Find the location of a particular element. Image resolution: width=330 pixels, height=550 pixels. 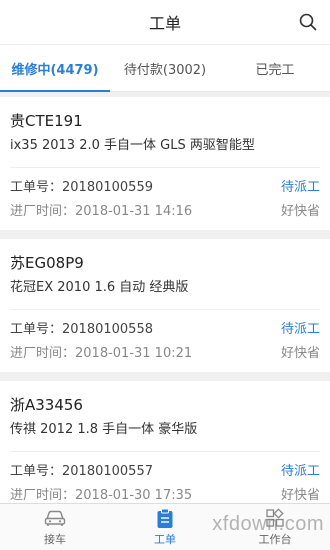

plate-number: 浙A33456 is located at coordinates (46, 405).